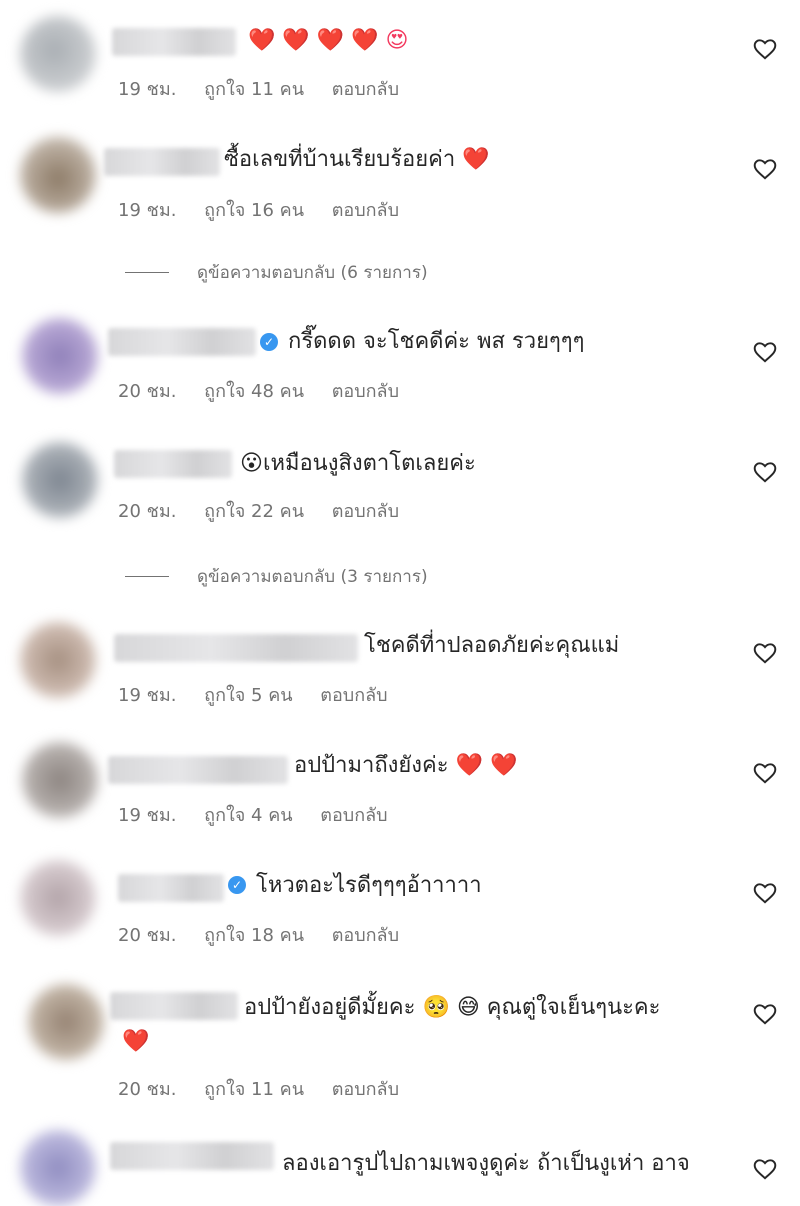  What do you see at coordinates (406, 765) in the screenshot?
I see `comment-text: อปป้ามาถึงยังค่ะ ❤️ ❤️` at bounding box center [406, 765].